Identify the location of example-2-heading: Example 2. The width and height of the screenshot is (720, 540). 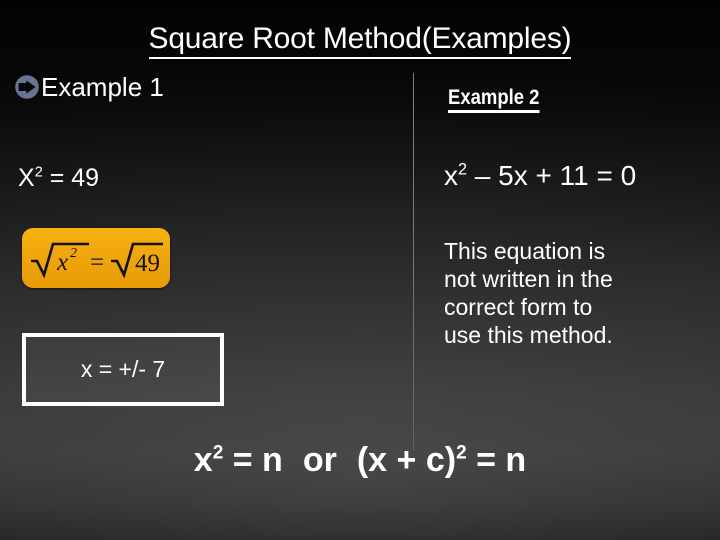
(494, 99).